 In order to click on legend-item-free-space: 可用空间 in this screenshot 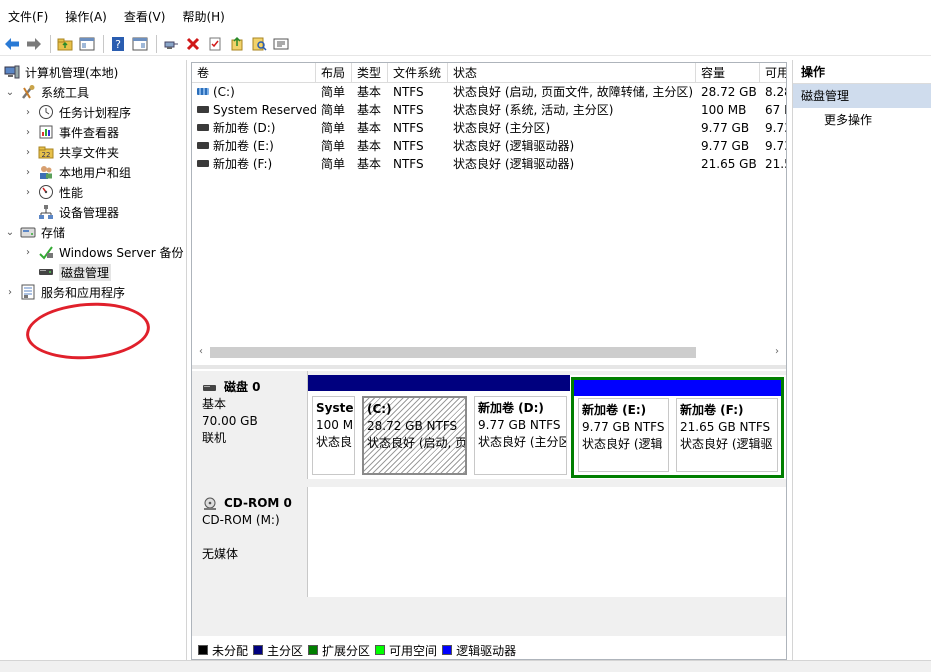, I will do `click(406, 650)`.